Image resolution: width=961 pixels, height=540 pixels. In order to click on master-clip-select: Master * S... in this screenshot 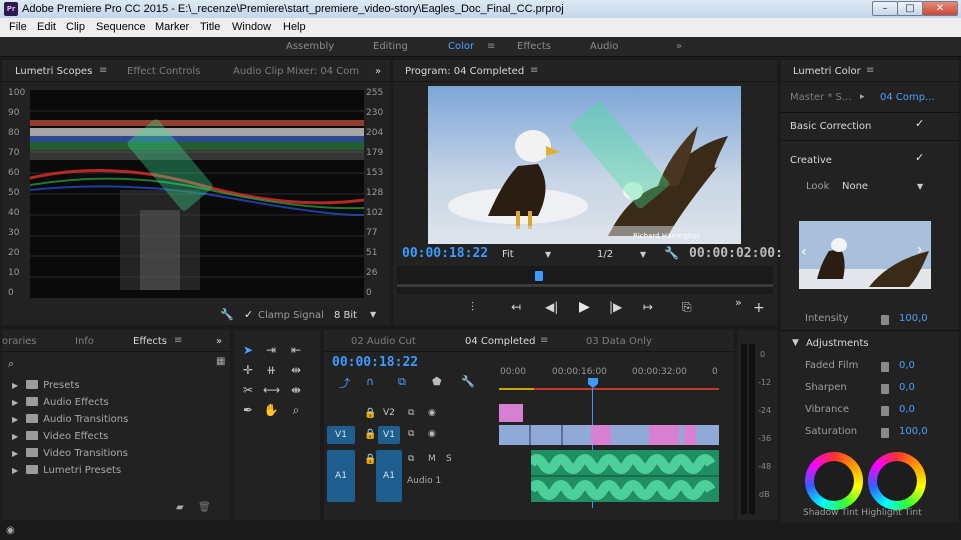, I will do `click(820, 97)`.